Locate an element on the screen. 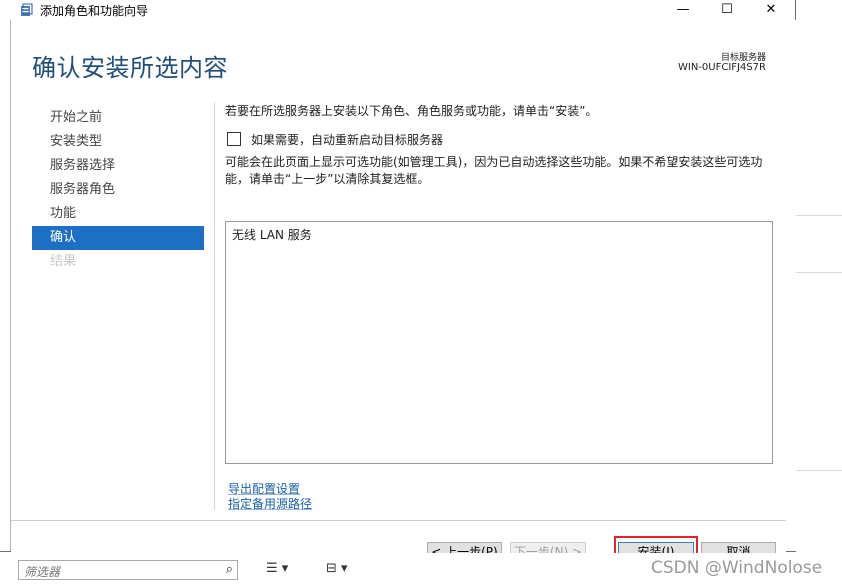 Image resolution: width=842 pixels, height=586 pixels. filter-input: 筛选器 is located at coordinates (42, 571).